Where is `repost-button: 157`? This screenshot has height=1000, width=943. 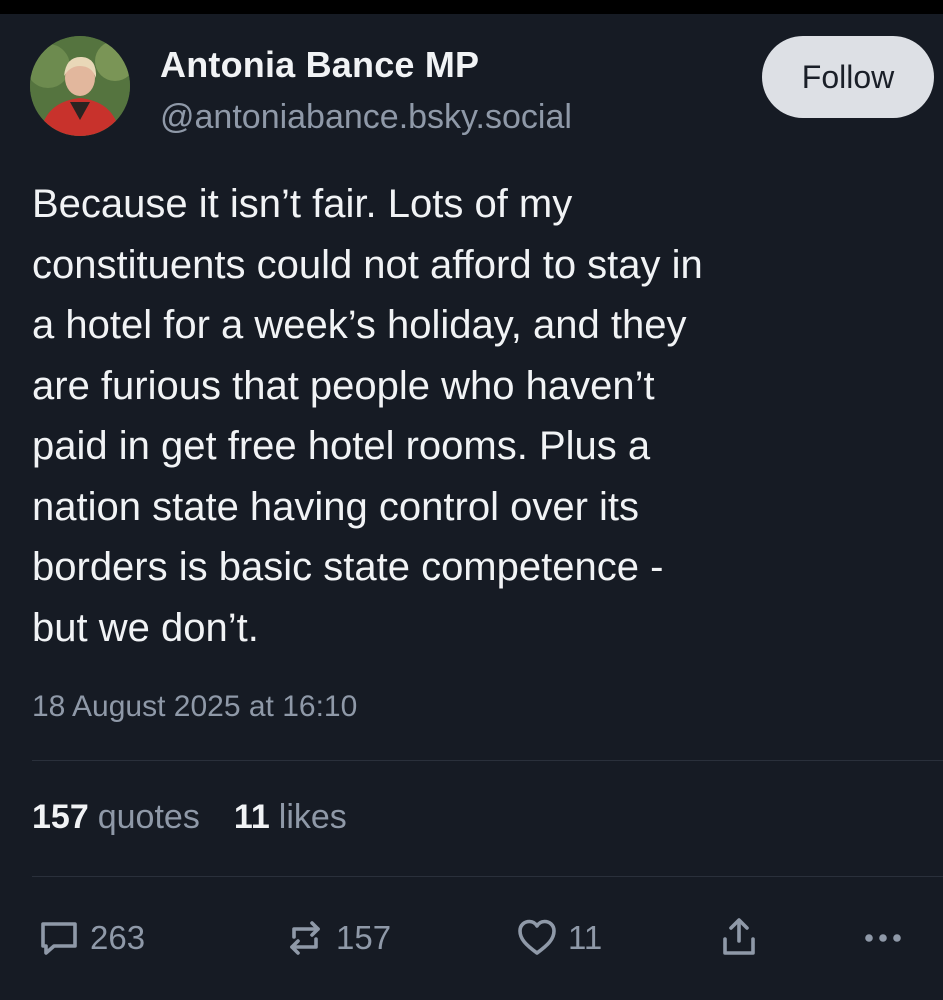 repost-button: 157 is located at coordinates (336, 938).